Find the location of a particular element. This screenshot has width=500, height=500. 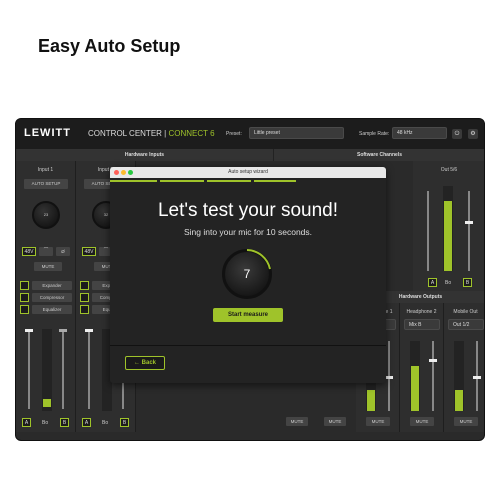

power-icon: ⏻ is located at coordinates (457, 134).